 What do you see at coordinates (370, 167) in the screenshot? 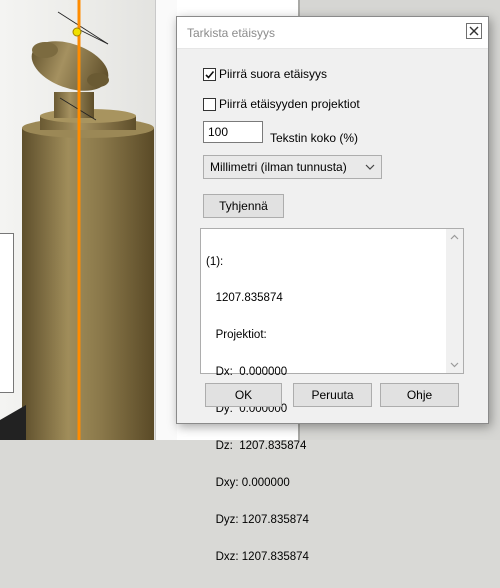
I see `chevron-down-icon` at bounding box center [370, 167].